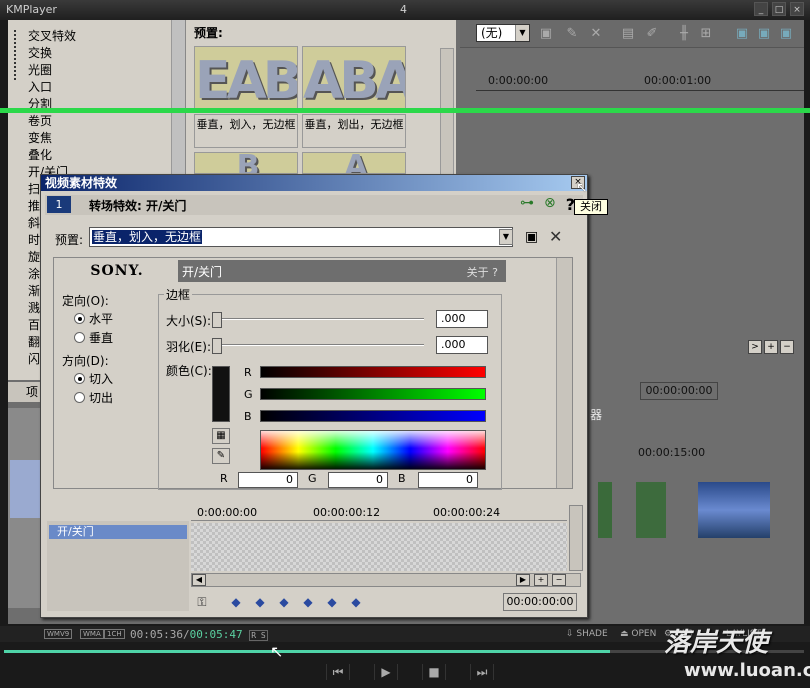 Image resolution: width=810 pixels, height=688 pixels. What do you see at coordinates (386, 580) in the screenshot?
I see `keyframe-hscroll: ◀ ▶ + −` at bounding box center [386, 580].